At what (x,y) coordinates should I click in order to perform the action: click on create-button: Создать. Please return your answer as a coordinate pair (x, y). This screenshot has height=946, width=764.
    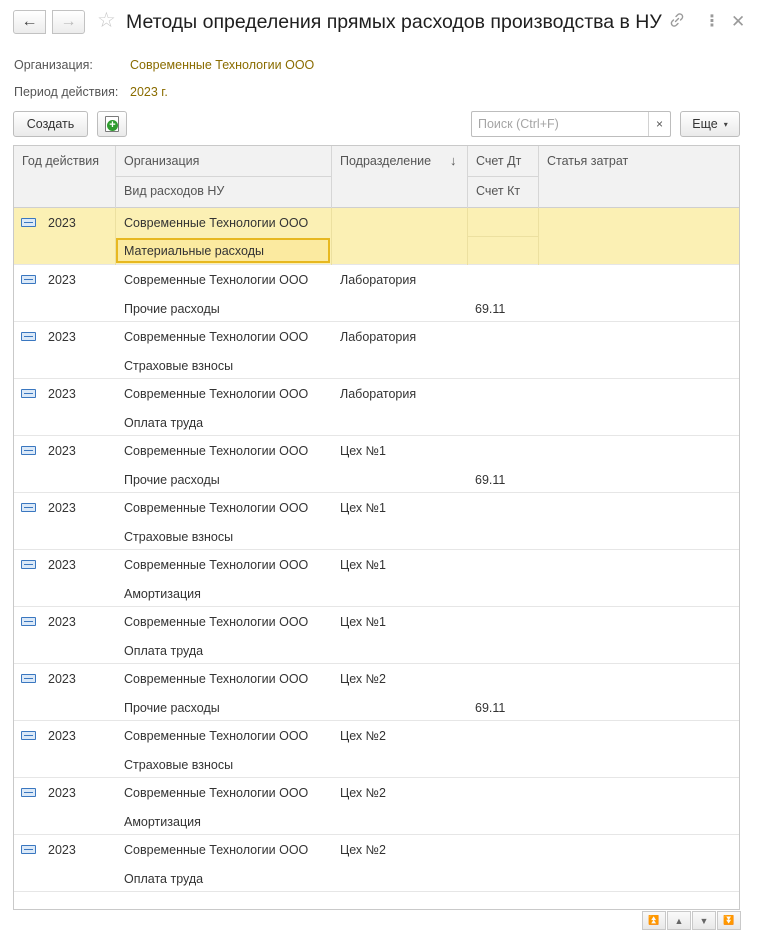
    Looking at the image, I should click on (50, 124).